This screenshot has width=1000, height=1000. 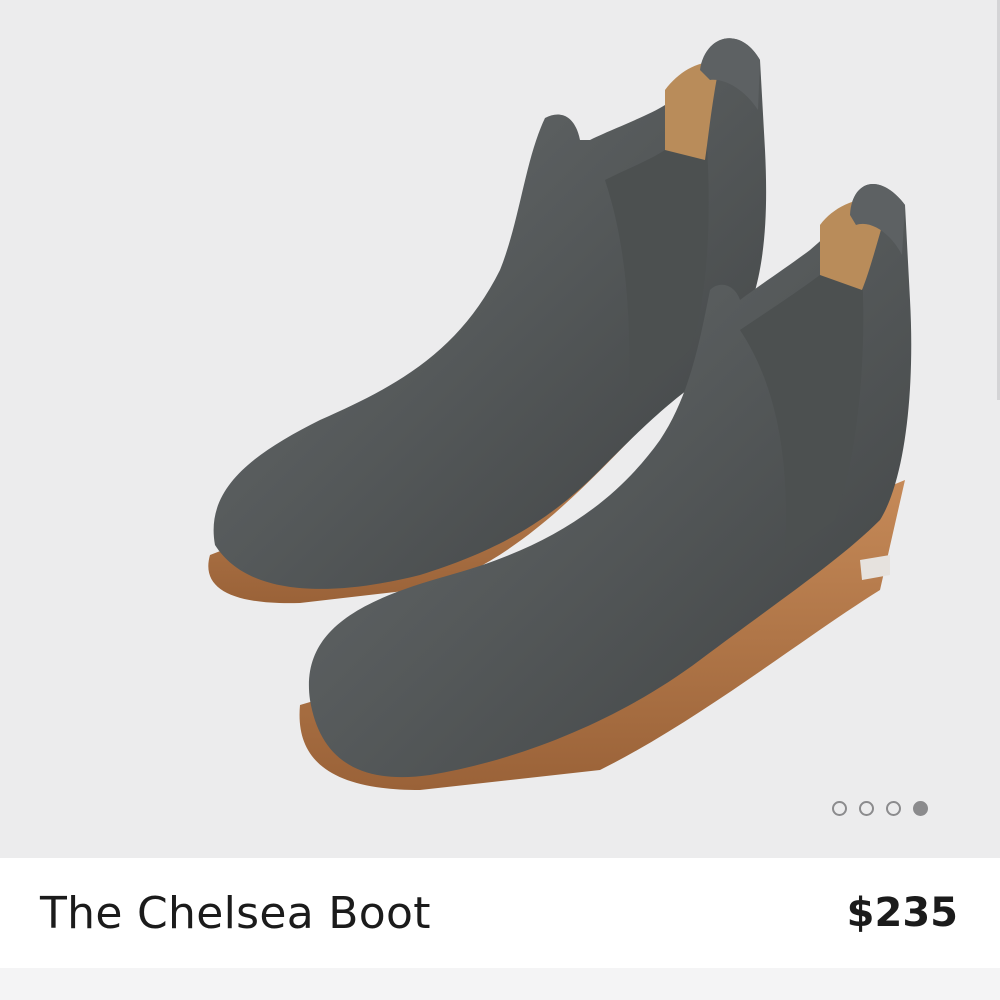 What do you see at coordinates (902, 913) in the screenshot?
I see `product-price: $235` at bounding box center [902, 913].